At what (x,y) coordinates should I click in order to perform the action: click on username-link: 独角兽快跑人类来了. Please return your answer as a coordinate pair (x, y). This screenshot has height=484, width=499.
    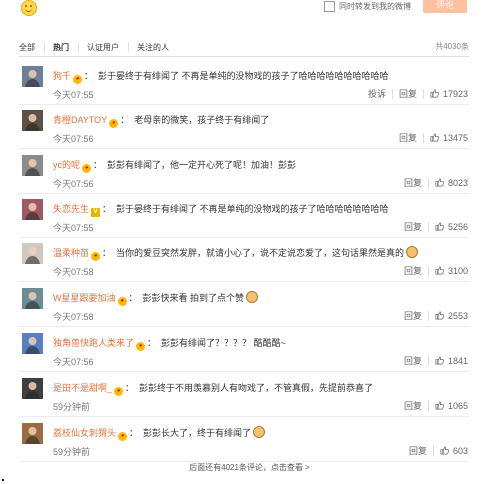
    Looking at the image, I should click on (93, 343).